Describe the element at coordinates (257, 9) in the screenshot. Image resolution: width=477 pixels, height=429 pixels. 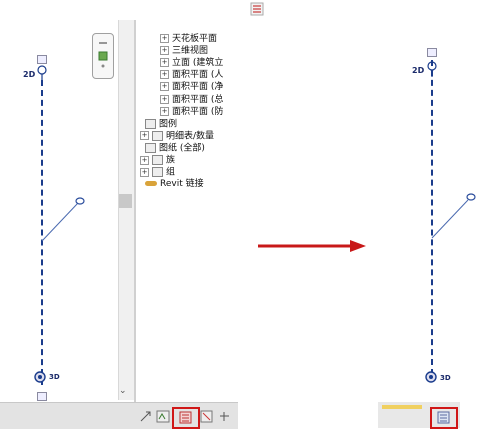
I see `toolbar-icon` at that location.